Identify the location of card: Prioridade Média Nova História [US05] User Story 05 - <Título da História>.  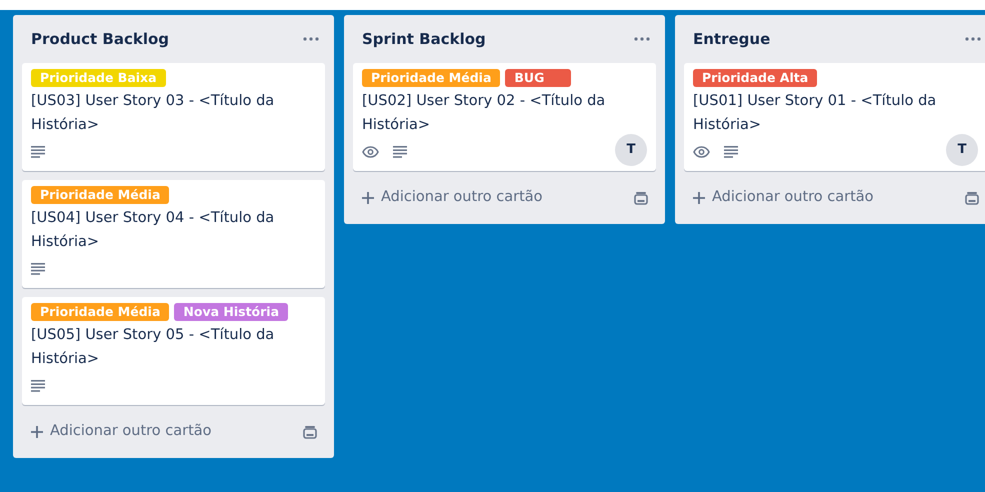
(173, 351).